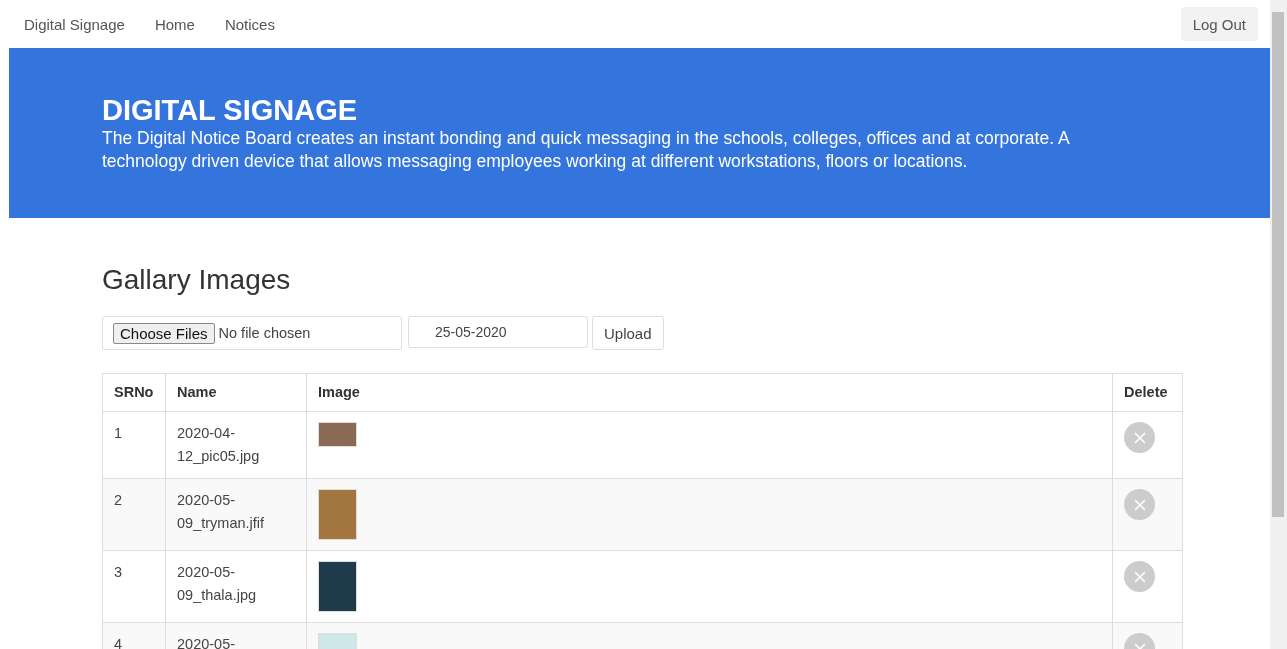 This screenshot has width=1287, height=649. I want to click on scrollbar-thumb, so click(1278, 264).